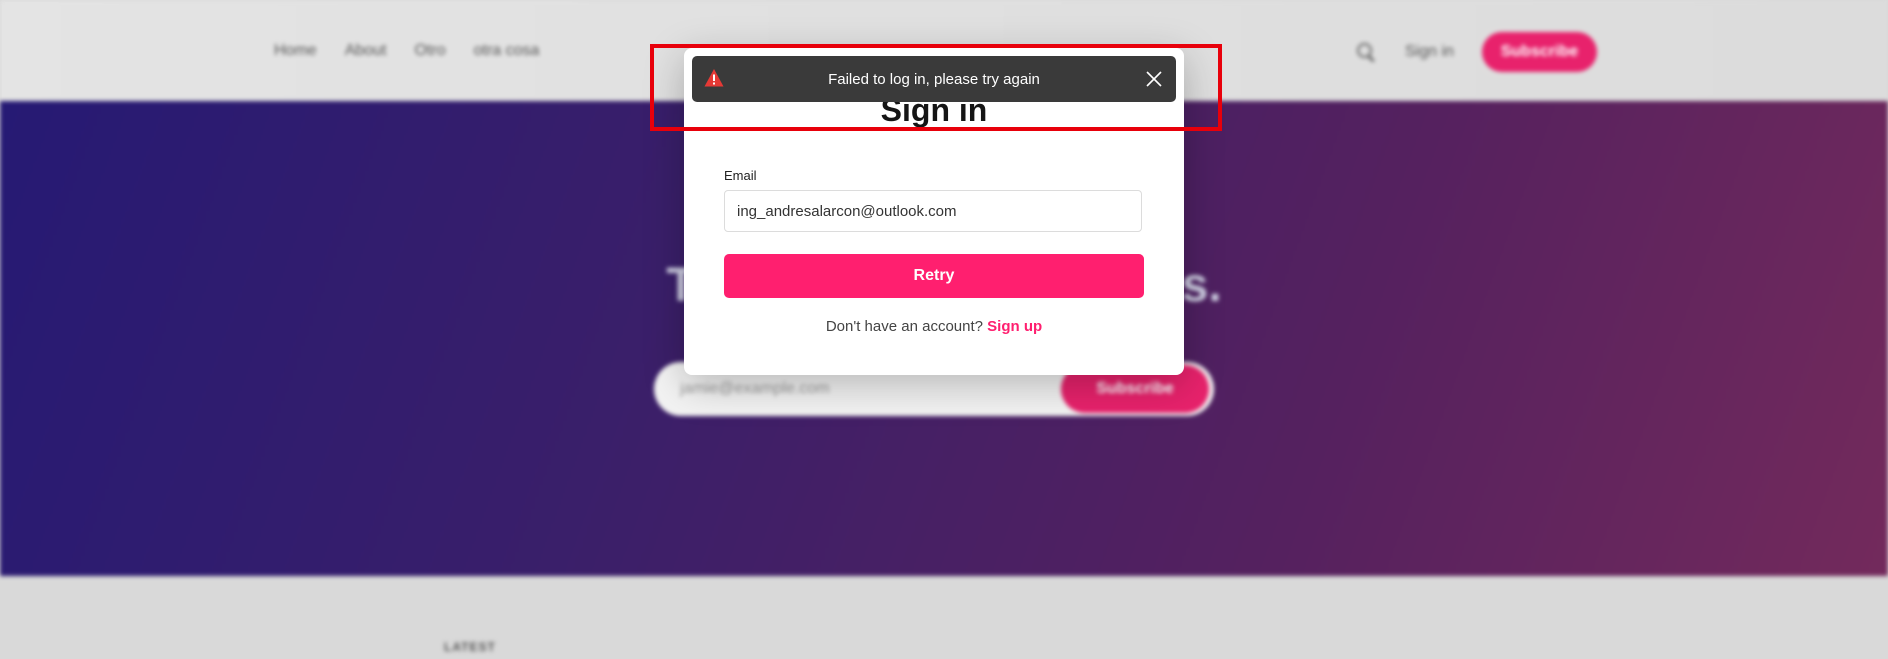  What do you see at coordinates (933, 211) in the screenshot?
I see `email-field` at bounding box center [933, 211].